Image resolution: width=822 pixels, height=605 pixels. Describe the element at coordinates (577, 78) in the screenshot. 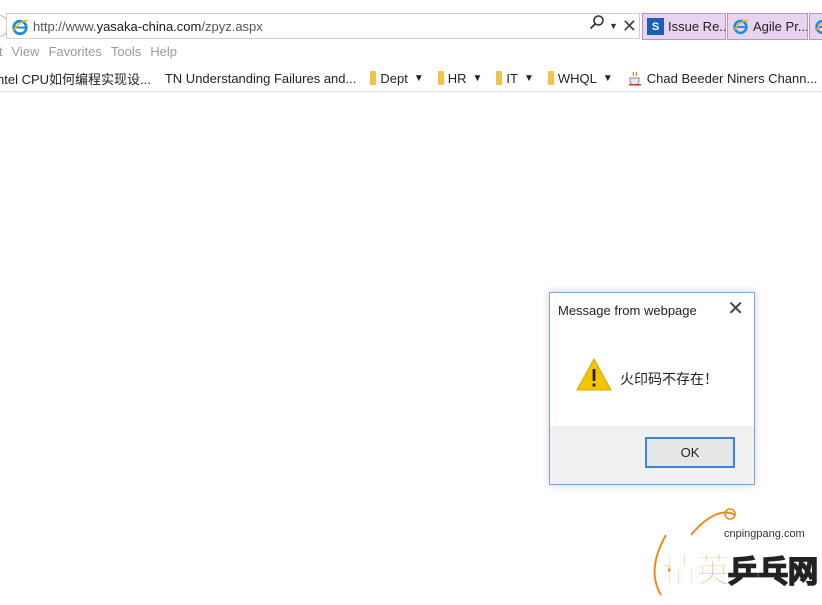

I see `favorite-label: WHQL` at that location.